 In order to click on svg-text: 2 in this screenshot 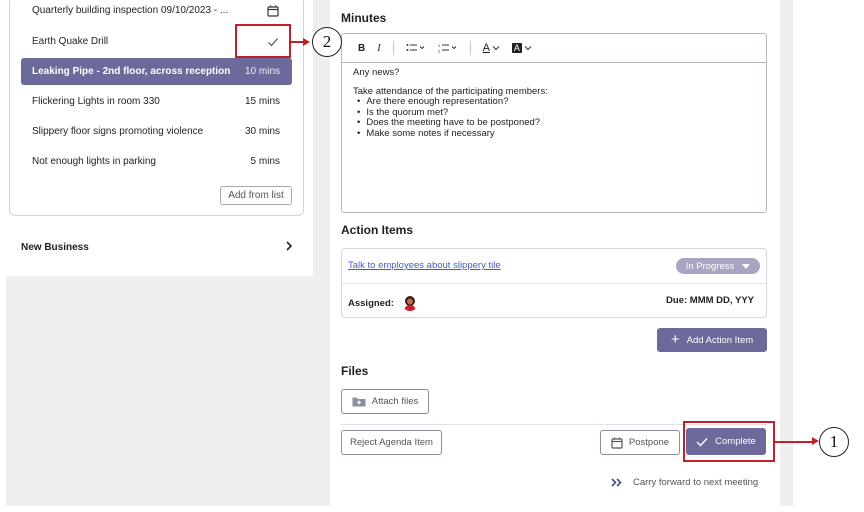, I will do `click(439, 51)`.